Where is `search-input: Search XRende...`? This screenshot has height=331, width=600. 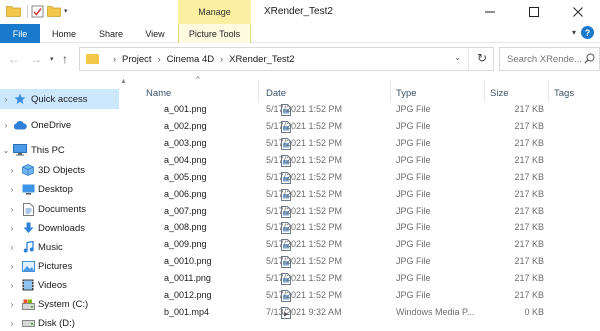
search-input: Search XRende... is located at coordinates (549, 59).